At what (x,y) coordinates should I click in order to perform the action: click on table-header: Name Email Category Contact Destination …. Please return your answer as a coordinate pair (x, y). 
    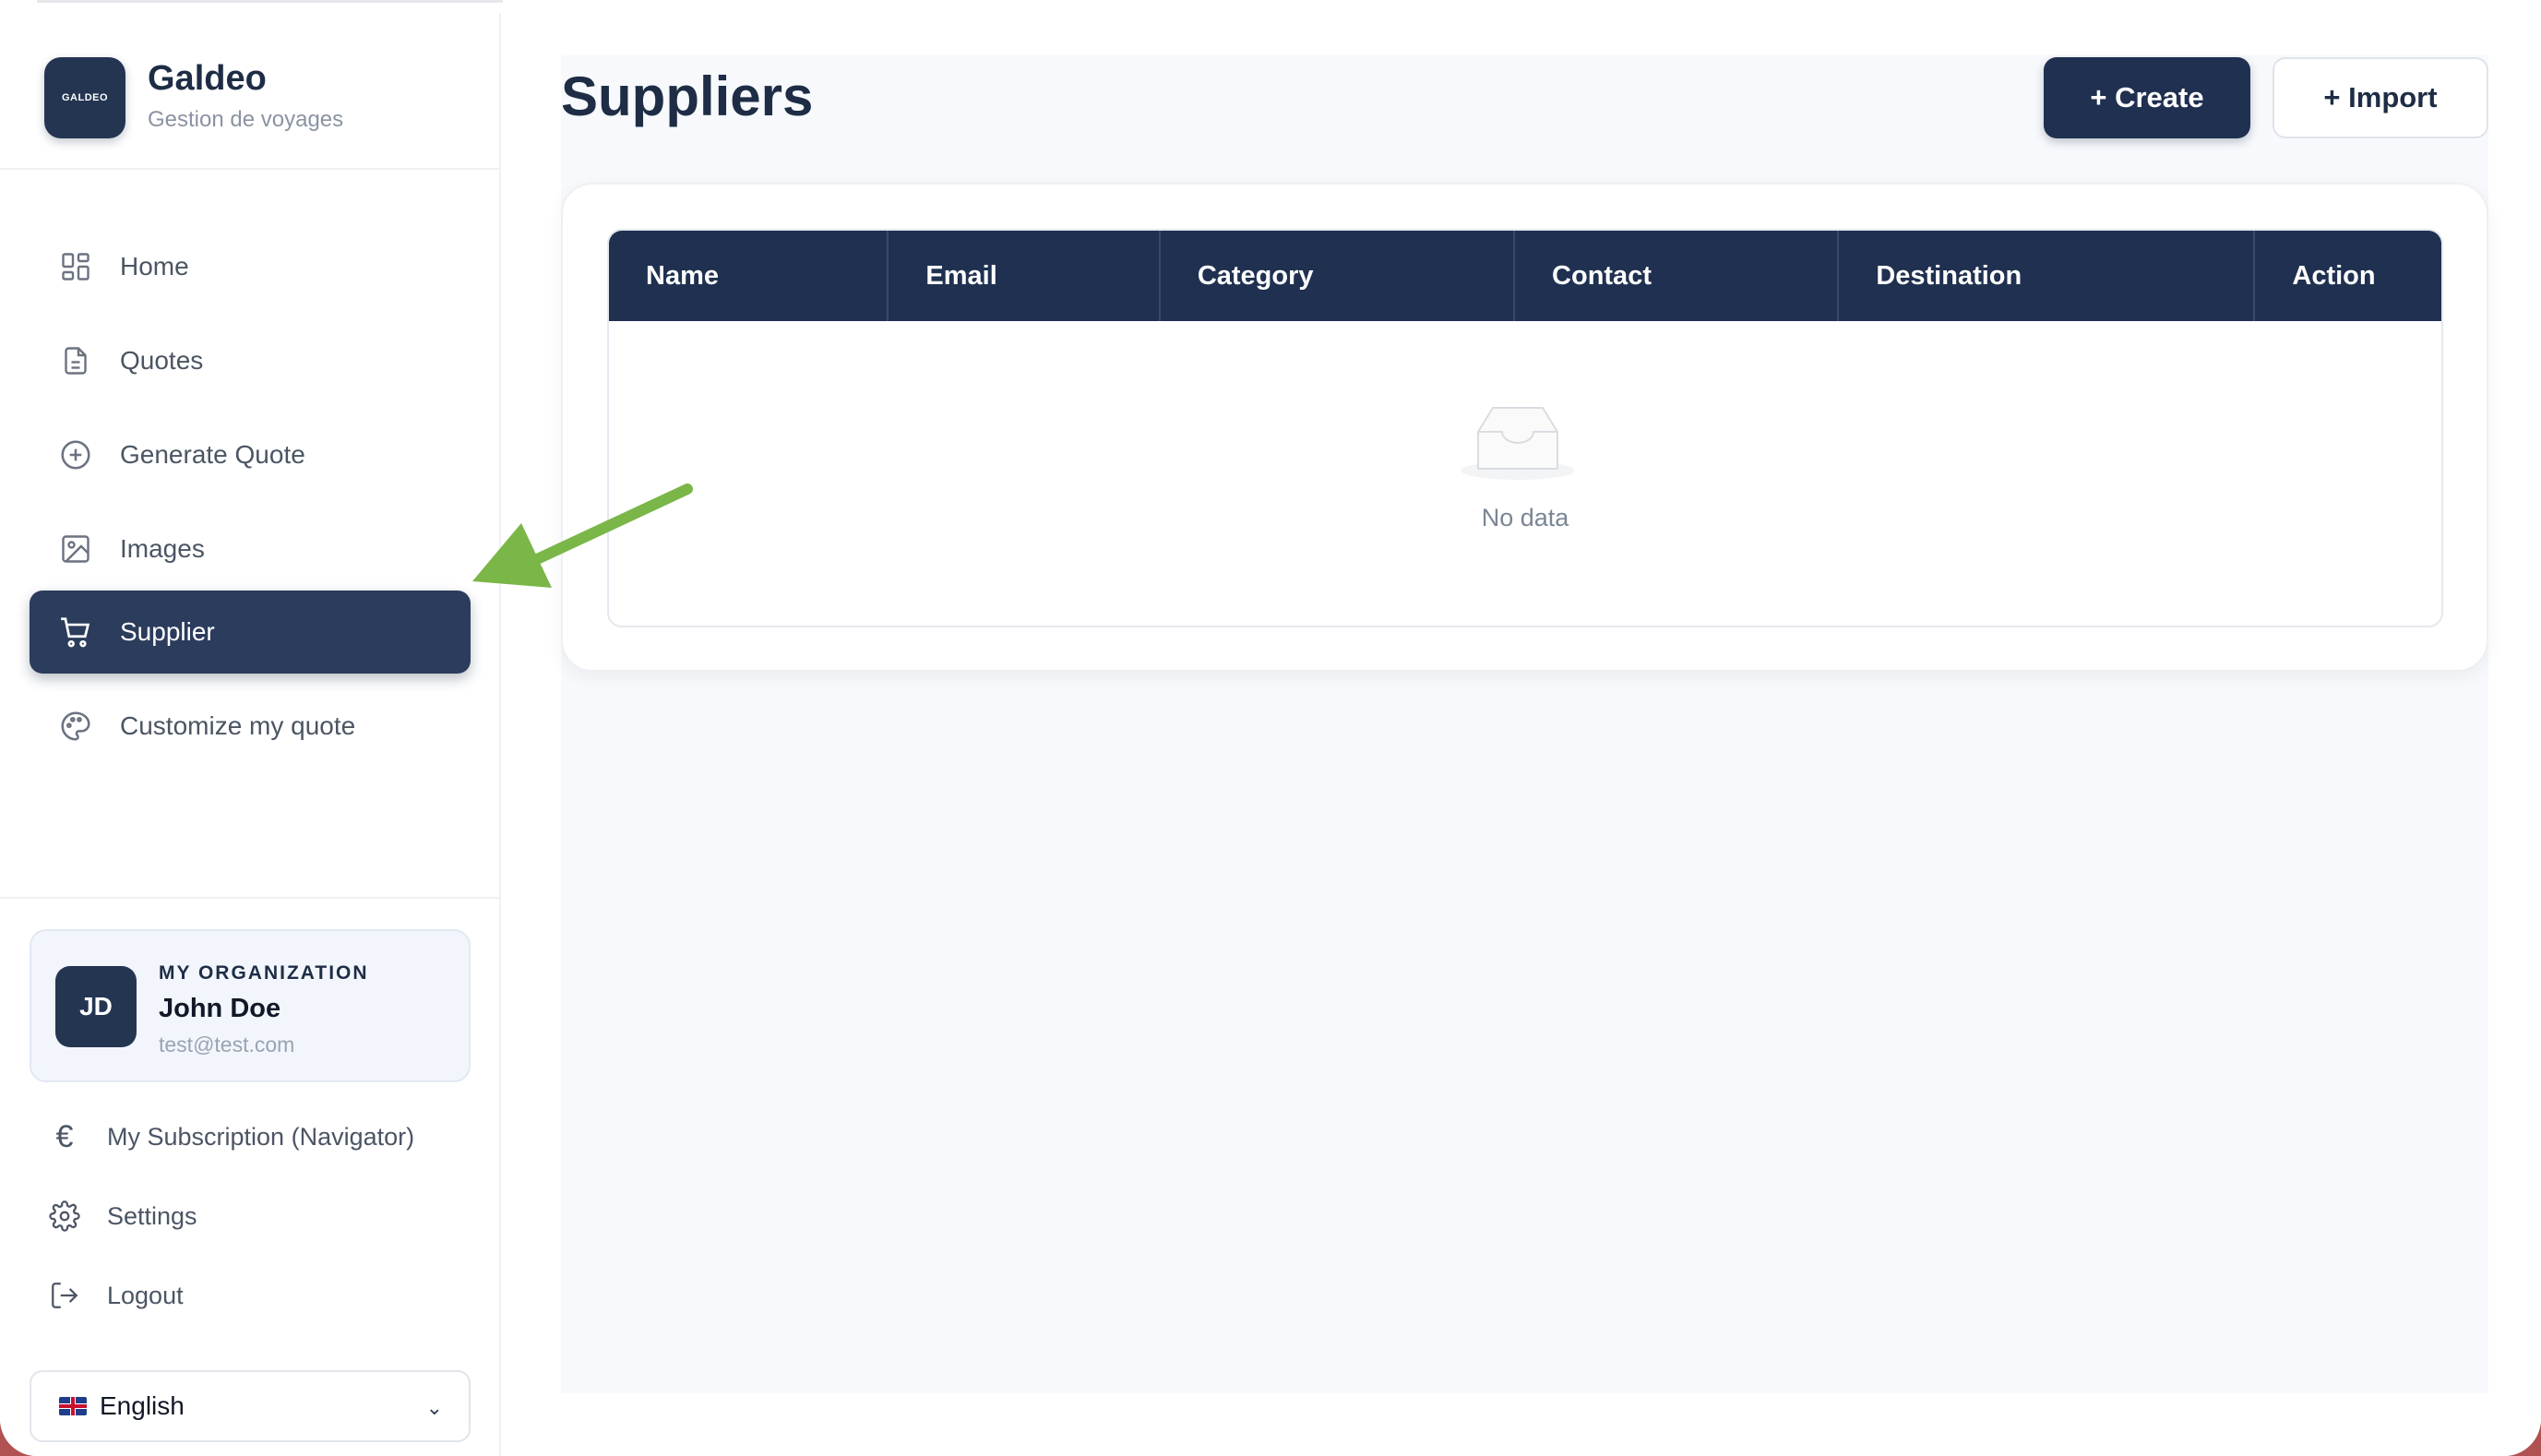
    Looking at the image, I should click on (1525, 276).